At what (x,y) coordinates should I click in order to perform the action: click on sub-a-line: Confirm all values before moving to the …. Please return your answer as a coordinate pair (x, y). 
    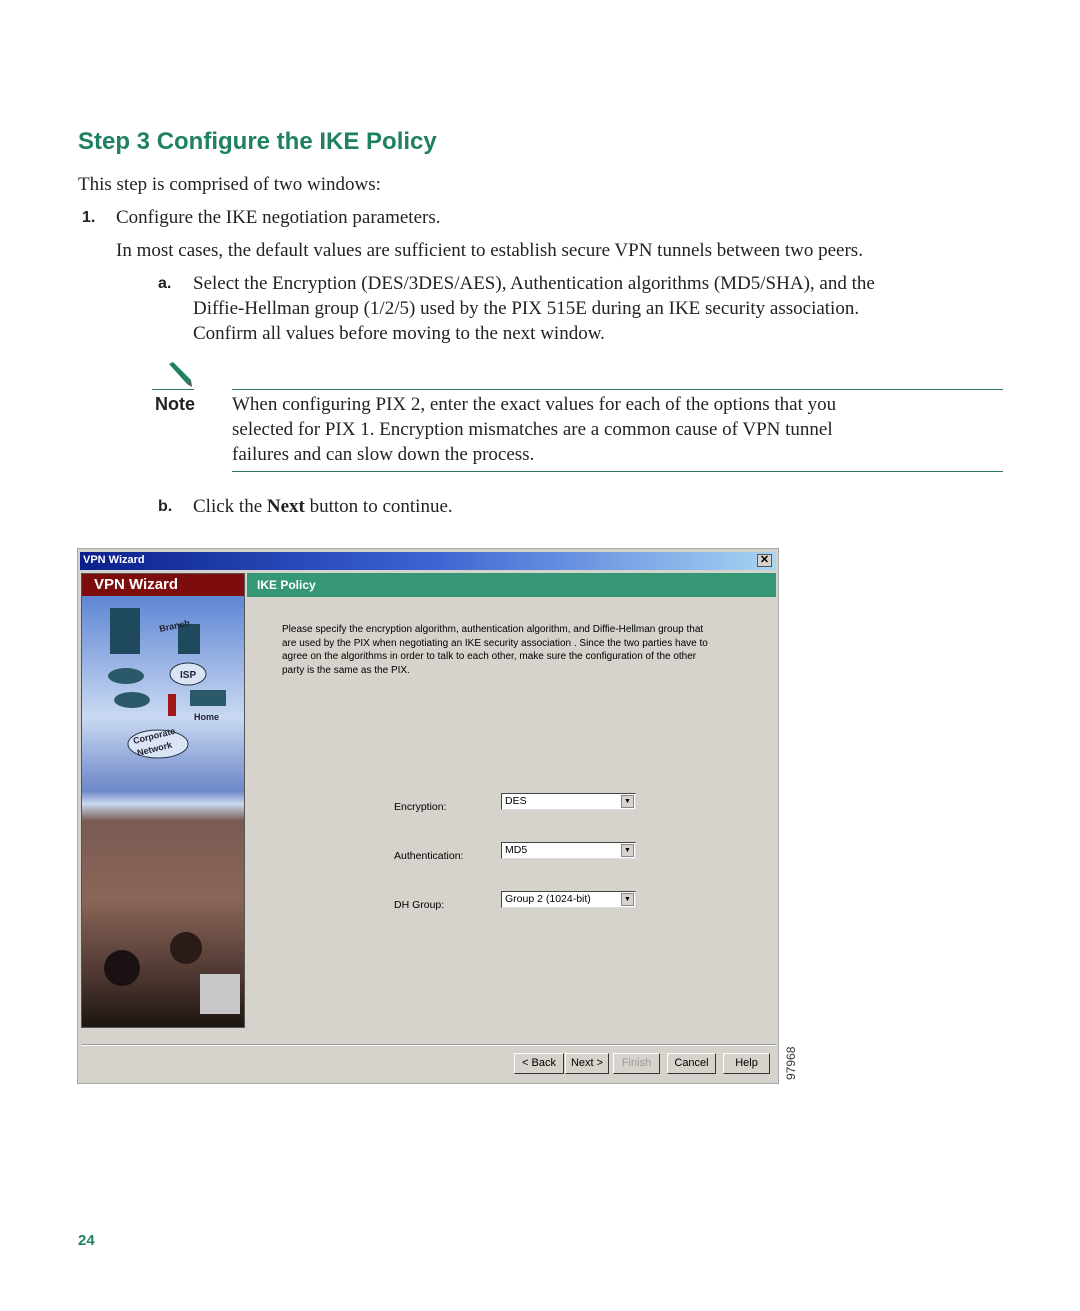
    Looking at the image, I should click on (399, 333).